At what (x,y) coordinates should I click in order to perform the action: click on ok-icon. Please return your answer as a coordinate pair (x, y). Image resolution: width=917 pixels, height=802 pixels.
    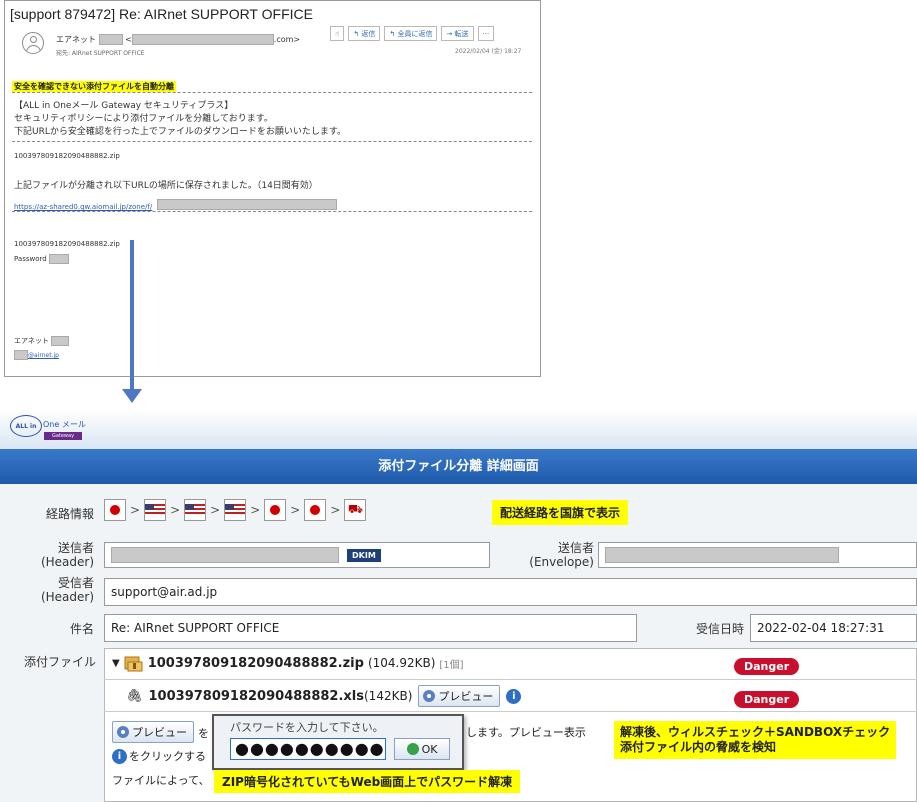
    Looking at the image, I should click on (412, 749).